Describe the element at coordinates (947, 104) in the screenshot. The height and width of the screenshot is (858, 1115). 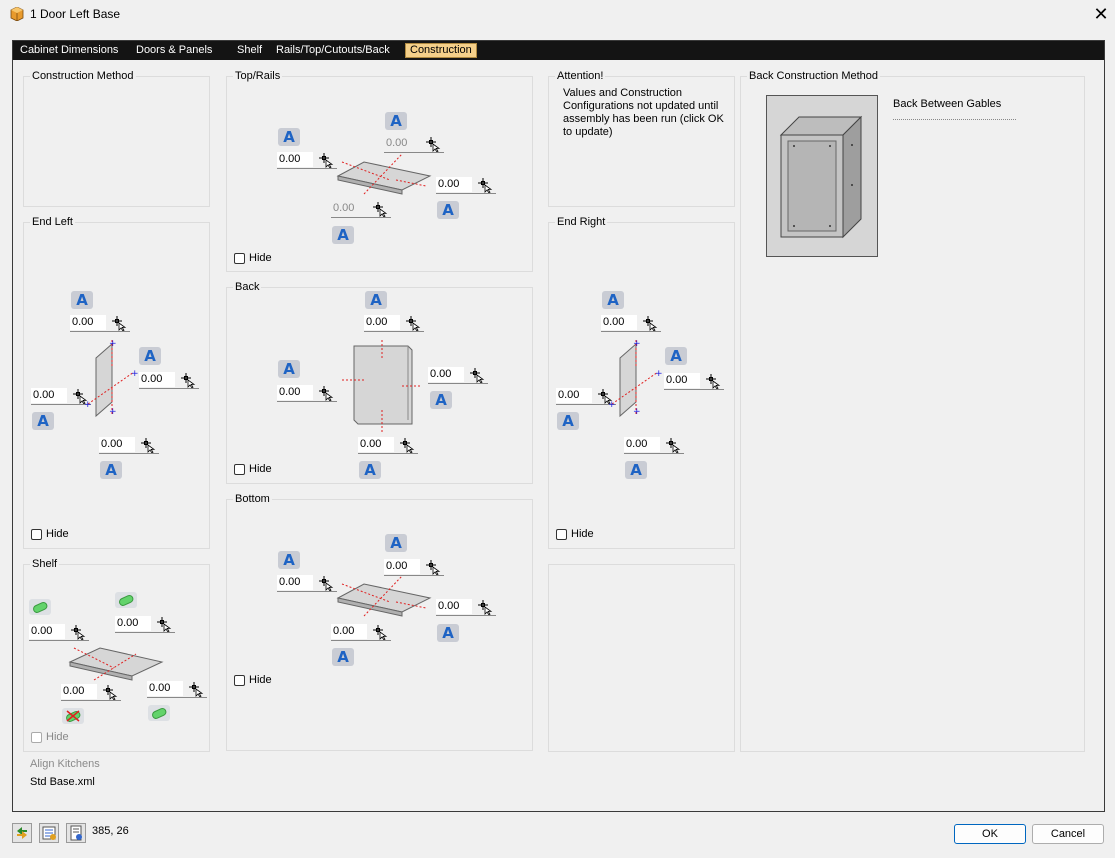
I see `back-method-value: Back Between Gables` at that location.